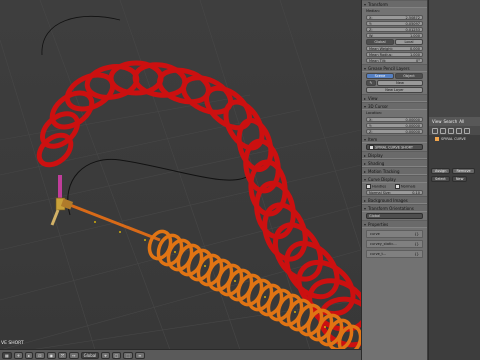  Describe the element at coordinates (394, 163) in the screenshot. I see `shading-header: ▸ Shading` at that location.